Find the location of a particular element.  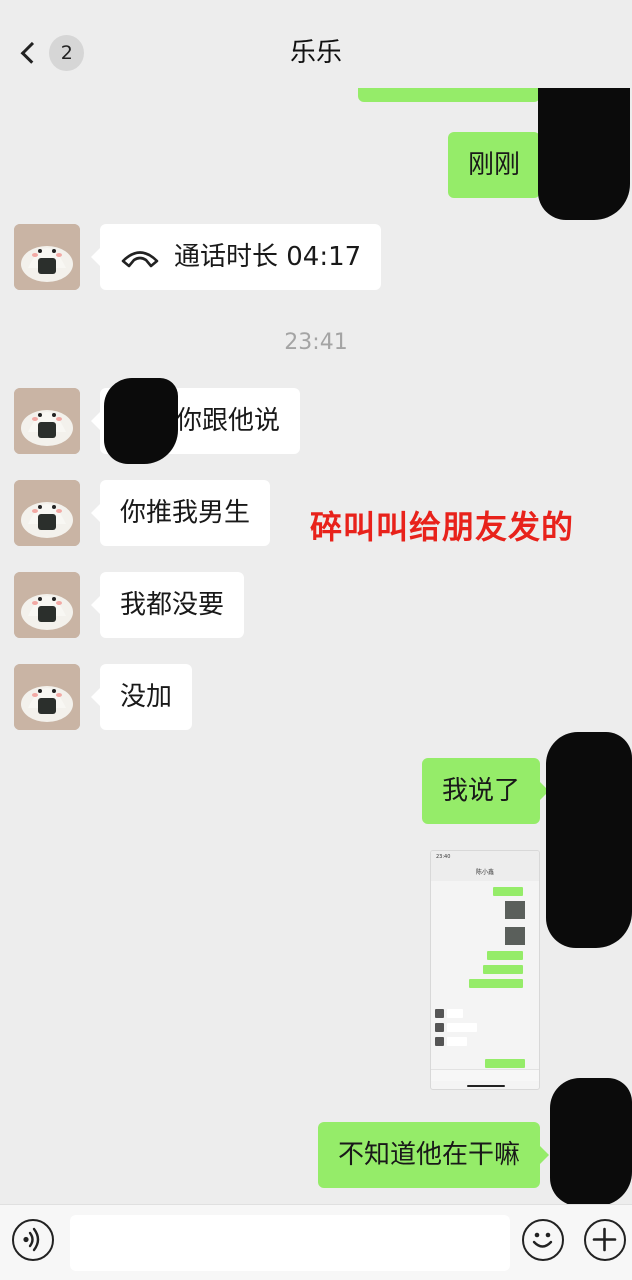

emoji-icon is located at coordinates (542, 1240).